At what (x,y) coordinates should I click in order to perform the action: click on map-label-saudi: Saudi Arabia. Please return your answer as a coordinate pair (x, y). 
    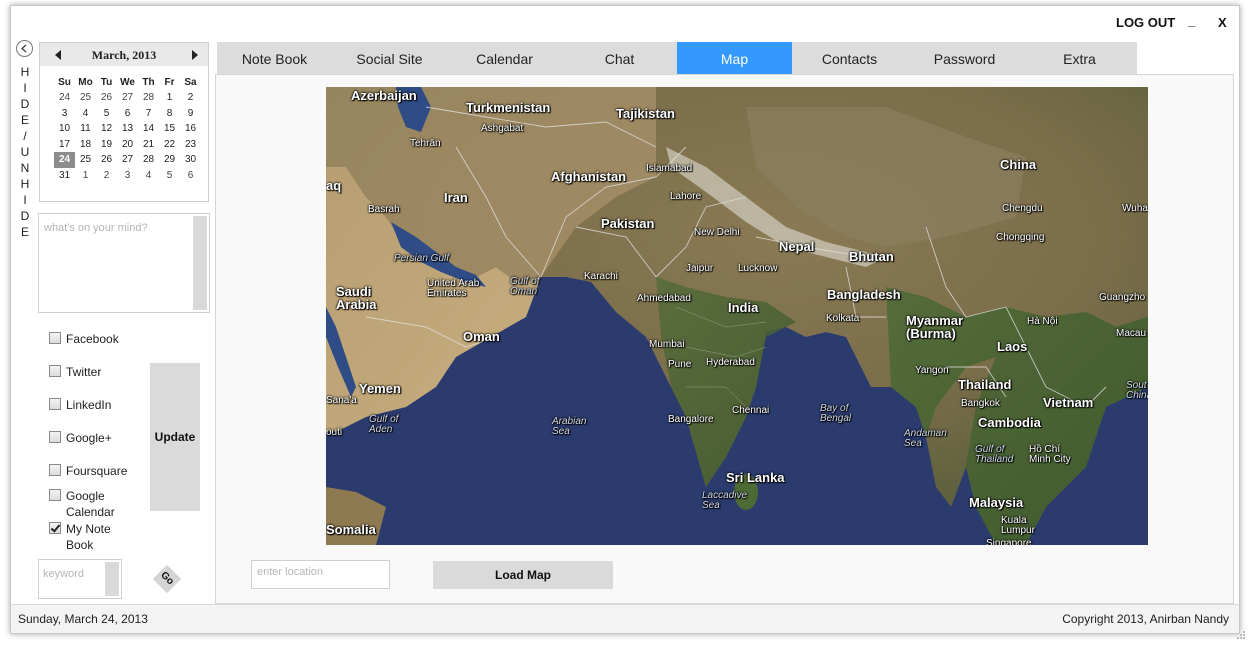
    Looking at the image, I should click on (356, 298).